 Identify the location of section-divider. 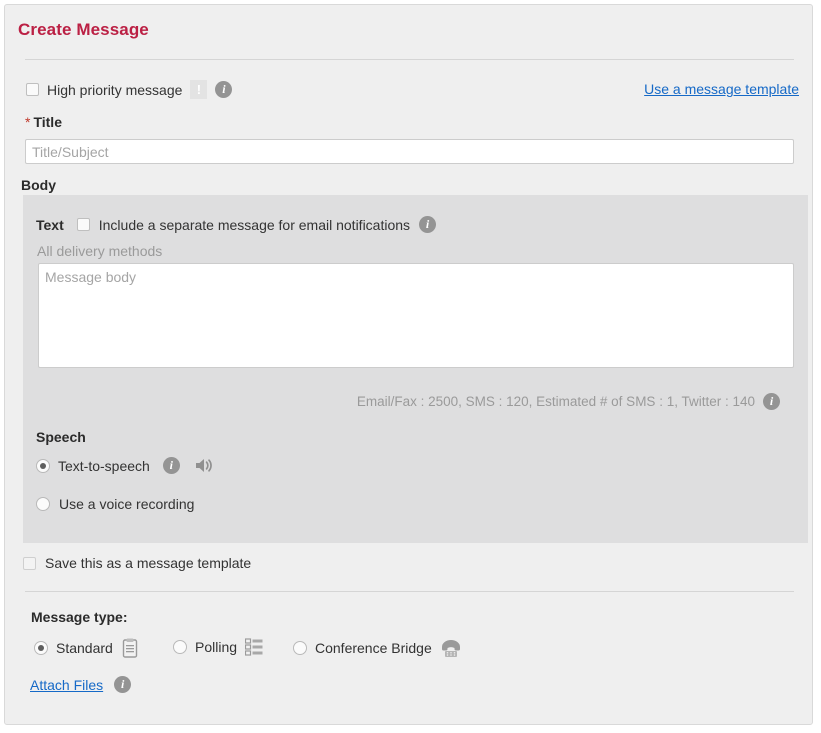
(409, 591).